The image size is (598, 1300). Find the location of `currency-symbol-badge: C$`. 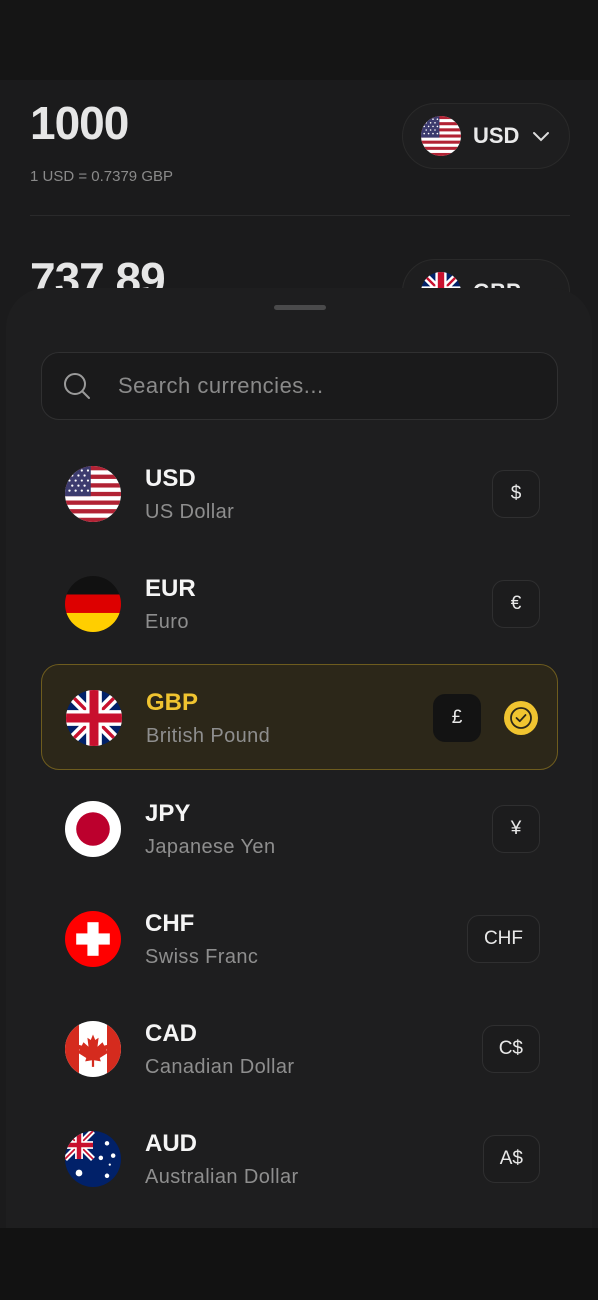

currency-symbol-badge: C$ is located at coordinates (510, 1049).